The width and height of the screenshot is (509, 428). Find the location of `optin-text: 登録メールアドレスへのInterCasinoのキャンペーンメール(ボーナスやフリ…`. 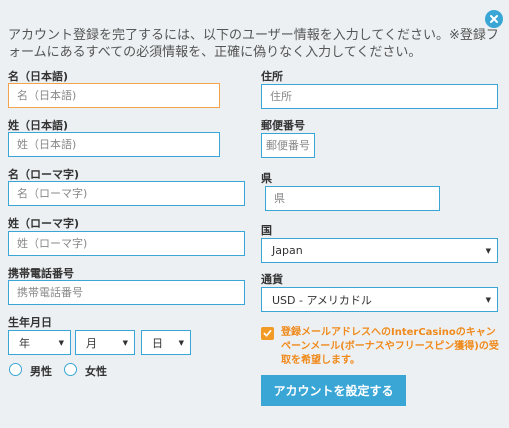

optin-text: 登録メールアドレスへのInterCasinoのキャンペーンメール(ボーナスやフリ… is located at coordinates (390, 346).